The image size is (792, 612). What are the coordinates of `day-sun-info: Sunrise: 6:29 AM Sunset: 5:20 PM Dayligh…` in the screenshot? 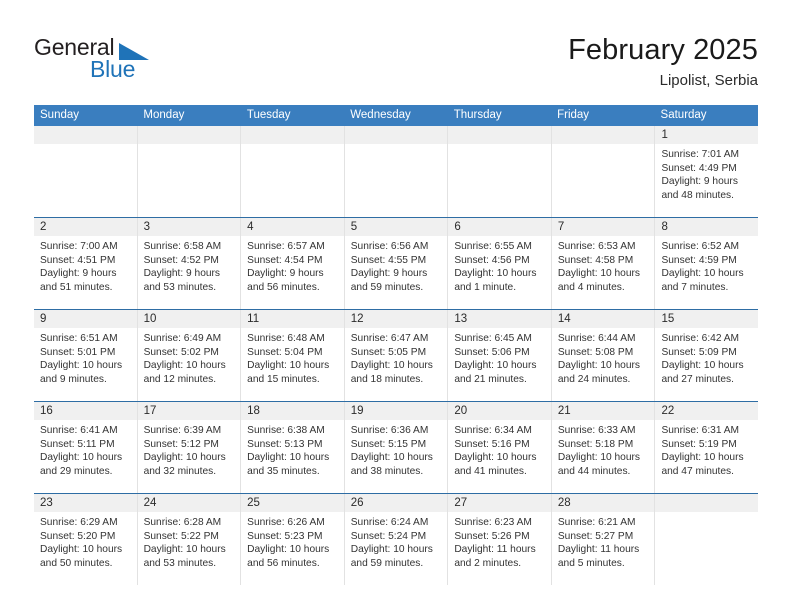 It's located at (81, 543).